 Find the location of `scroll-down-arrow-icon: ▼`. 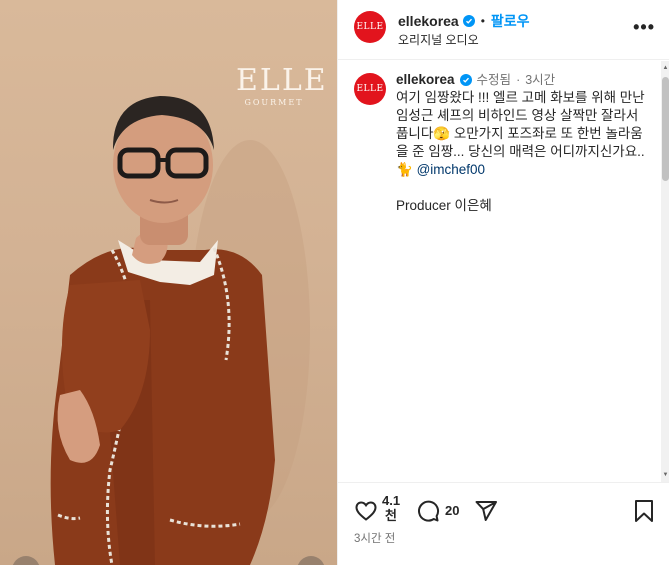

scroll-down-arrow-icon: ▼ is located at coordinates (665, 475).